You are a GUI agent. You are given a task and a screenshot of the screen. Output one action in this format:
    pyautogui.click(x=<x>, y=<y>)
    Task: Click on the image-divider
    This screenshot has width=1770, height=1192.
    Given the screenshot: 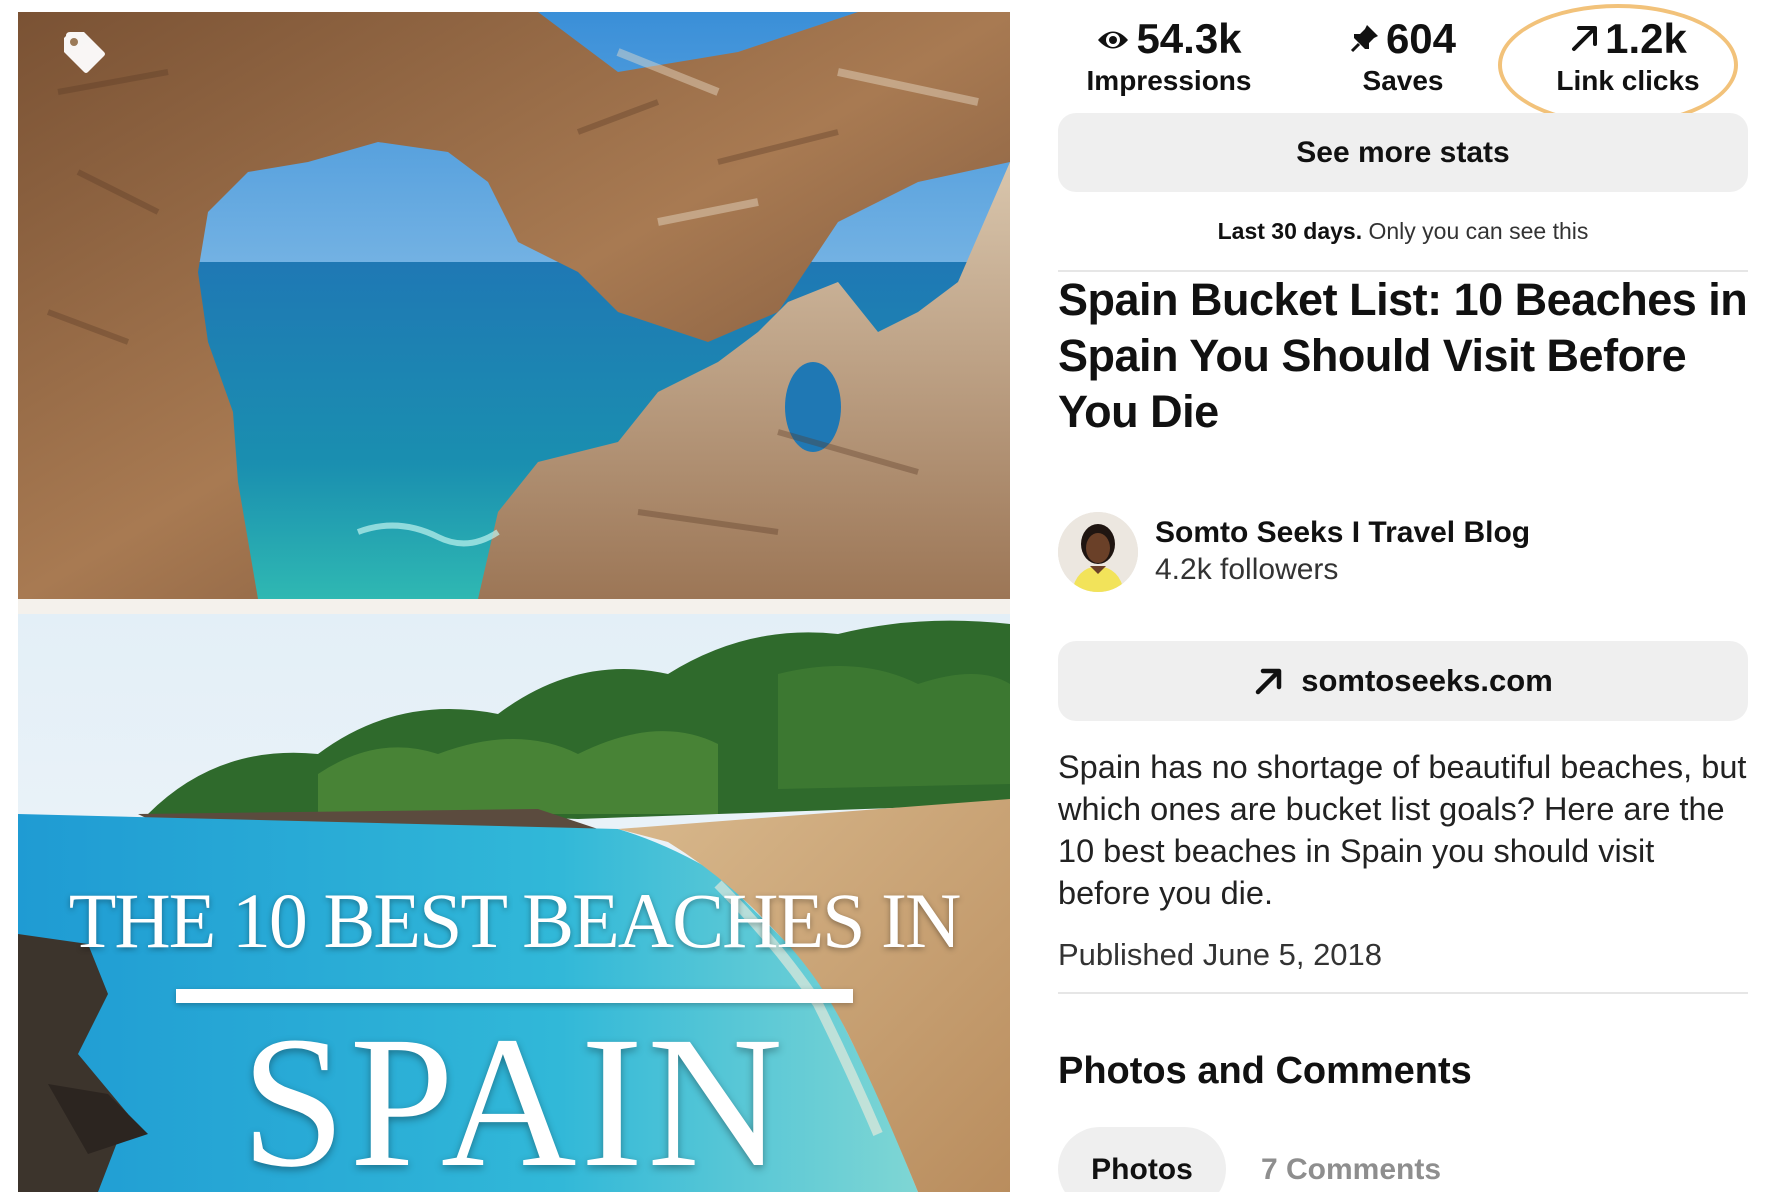 What is the action you would take?
    pyautogui.click(x=514, y=606)
    